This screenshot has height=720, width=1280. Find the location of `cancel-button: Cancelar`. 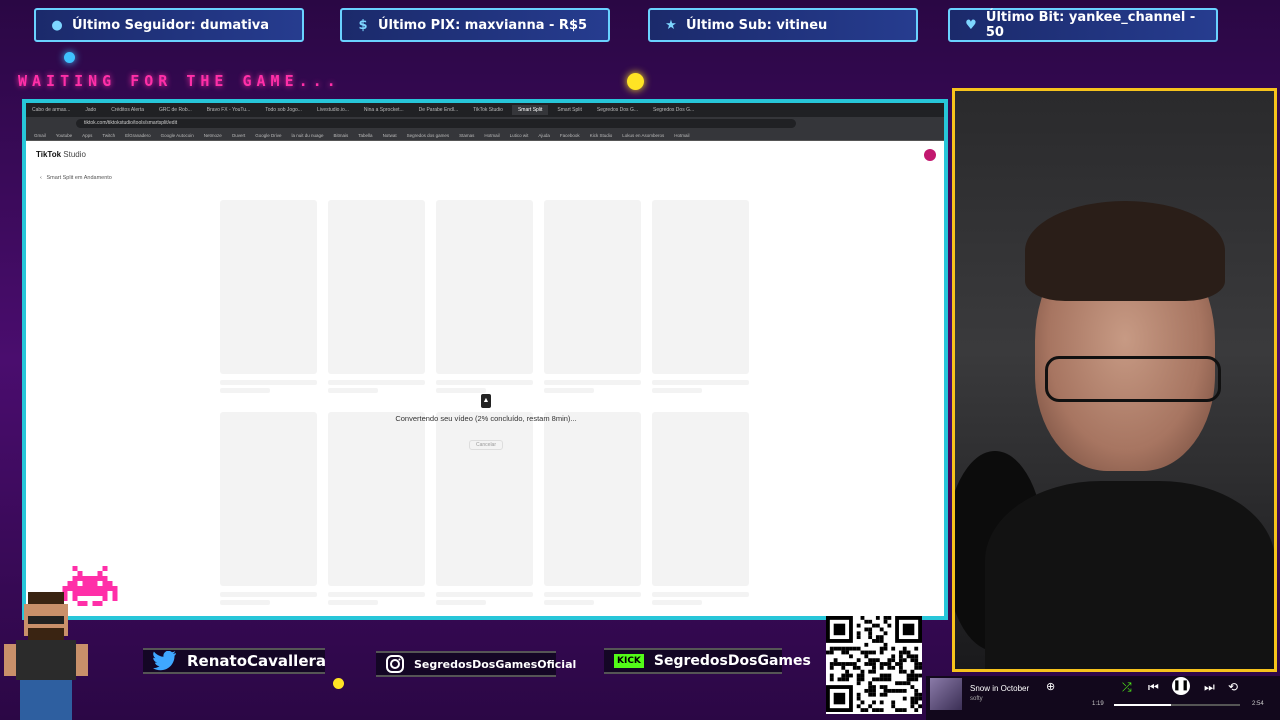

cancel-button: Cancelar is located at coordinates (485, 445).